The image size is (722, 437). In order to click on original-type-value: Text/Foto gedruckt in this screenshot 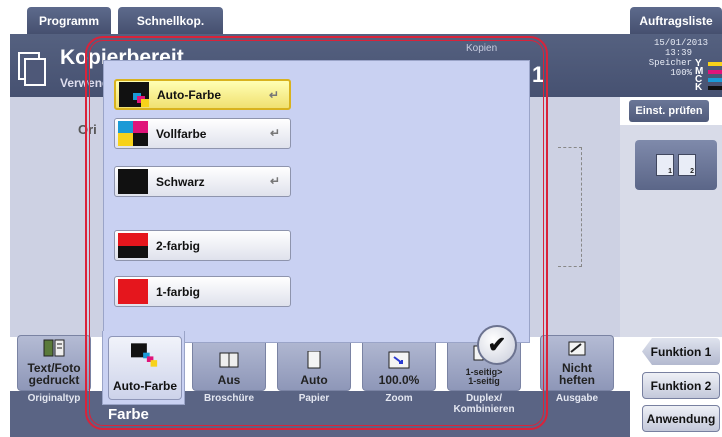, I will do `click(54, 374)`.